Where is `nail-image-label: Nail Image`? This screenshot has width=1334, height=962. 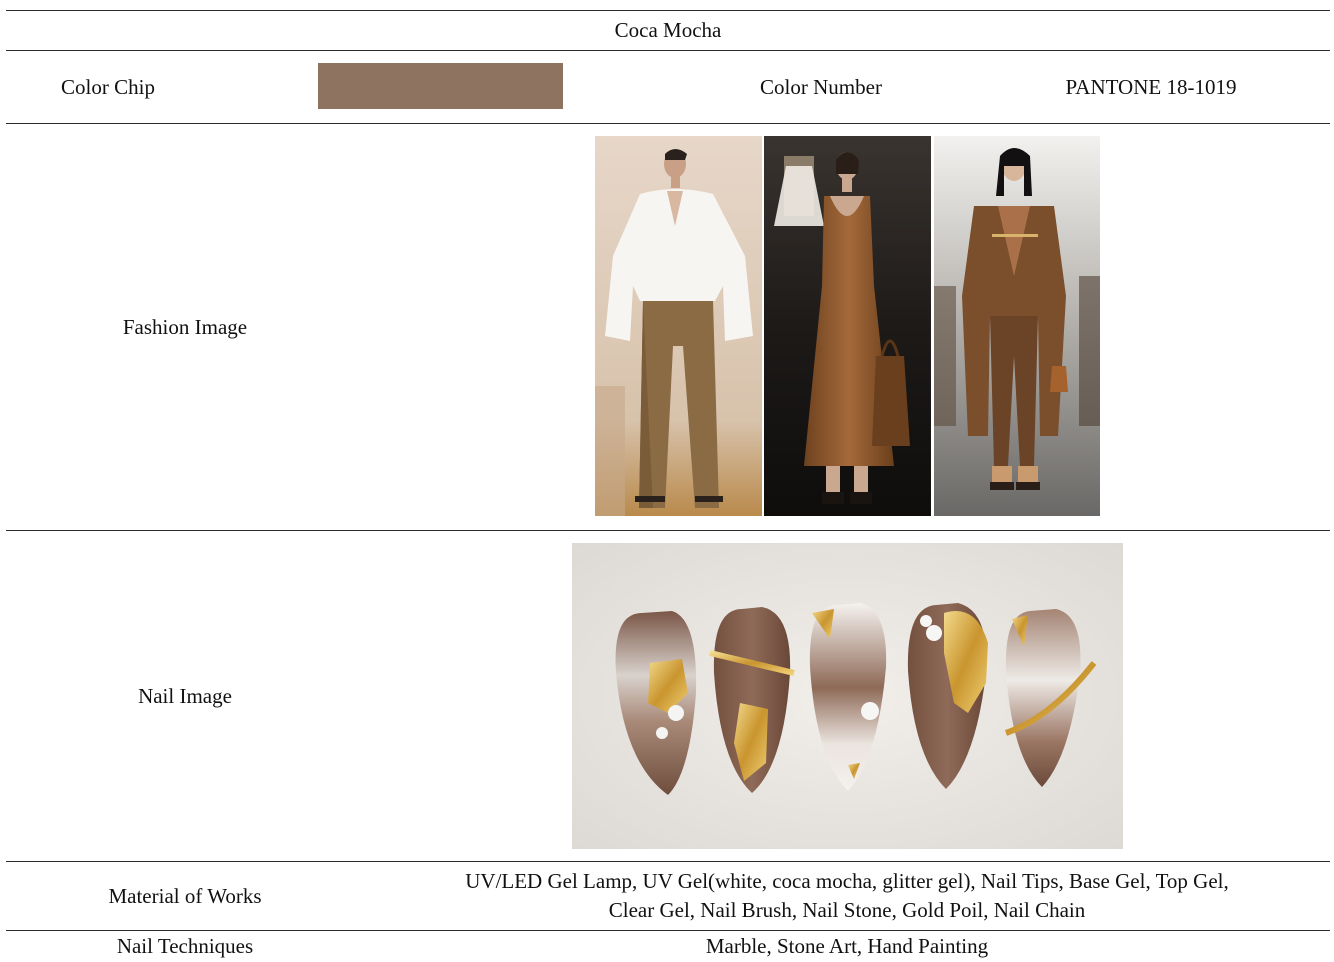
nail-image-label: Nail Image is located at coordinates (185, 695).